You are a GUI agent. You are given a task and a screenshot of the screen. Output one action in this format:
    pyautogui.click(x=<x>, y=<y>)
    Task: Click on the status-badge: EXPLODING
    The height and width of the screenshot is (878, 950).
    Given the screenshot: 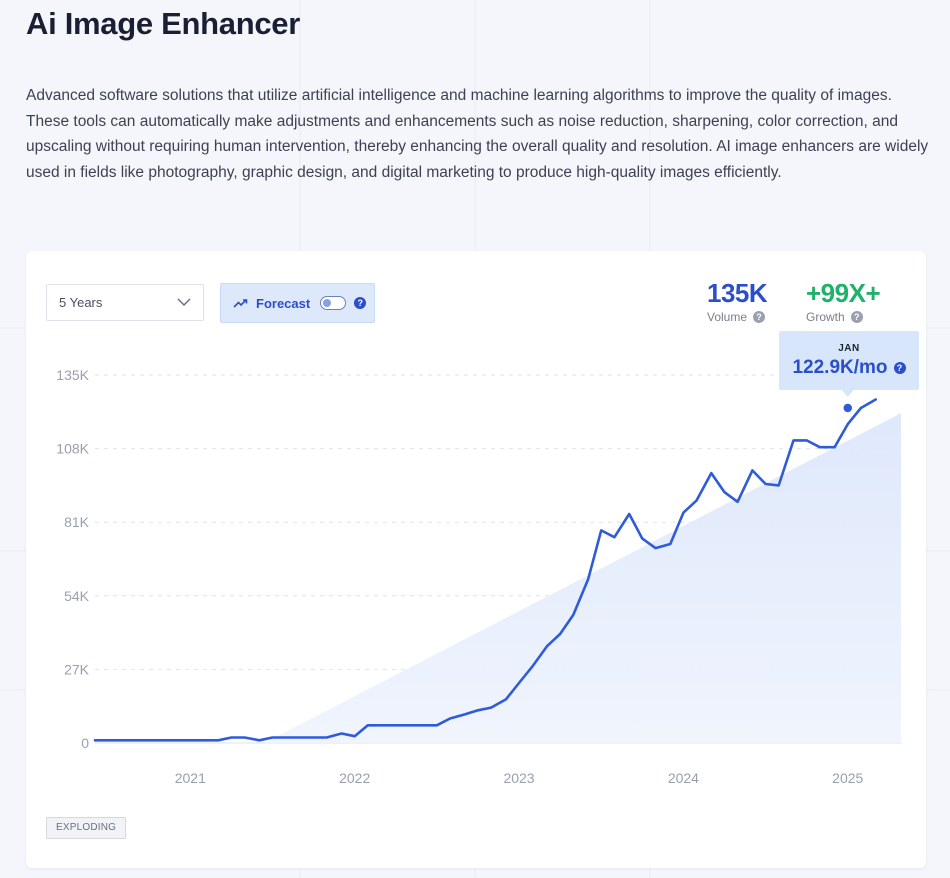 What is the action you would take?
    pyautogui.click(x=86, y=828)
    